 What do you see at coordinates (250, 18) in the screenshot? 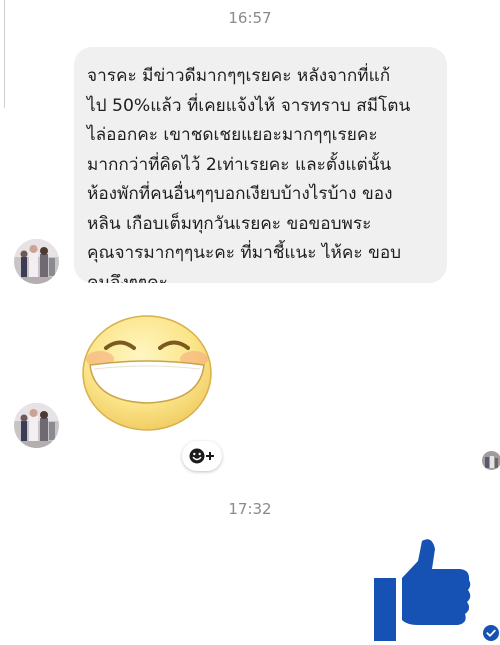
I see `timestamp: 16:57` at bounding box center [250, 18].